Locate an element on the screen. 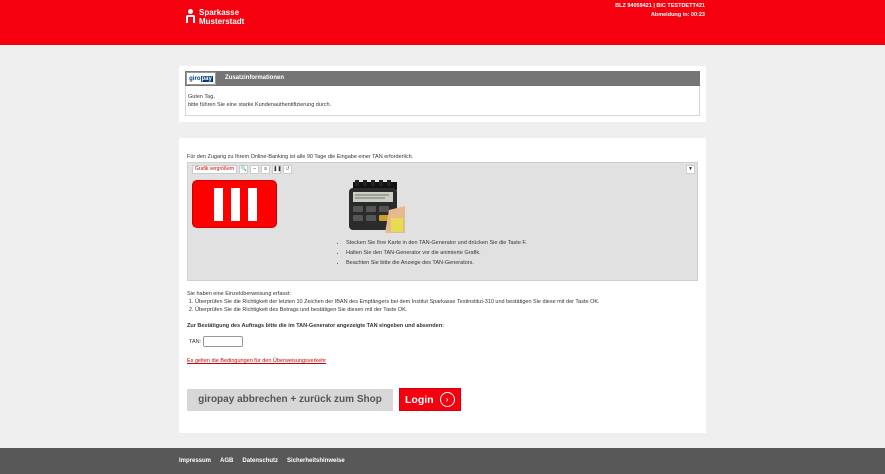 Image resolution: width=885 pixels, height=474 pixels. tan-input is located at coordinates (223, 341).